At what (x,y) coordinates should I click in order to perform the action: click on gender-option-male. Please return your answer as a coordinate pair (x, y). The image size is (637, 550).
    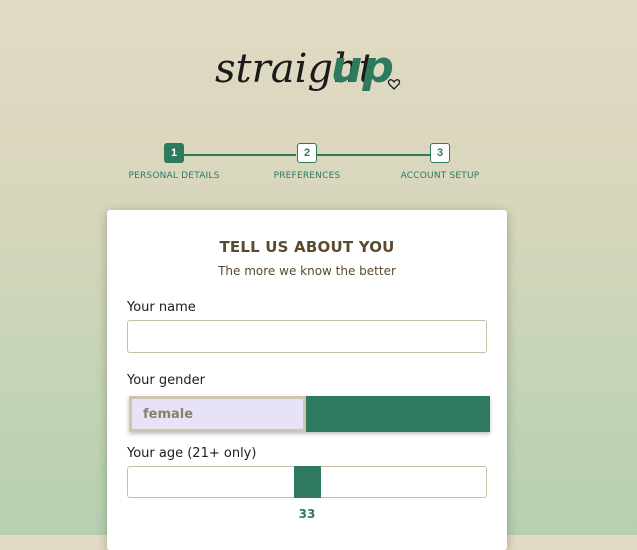
    Looking at the image, I should click on (398, 414).